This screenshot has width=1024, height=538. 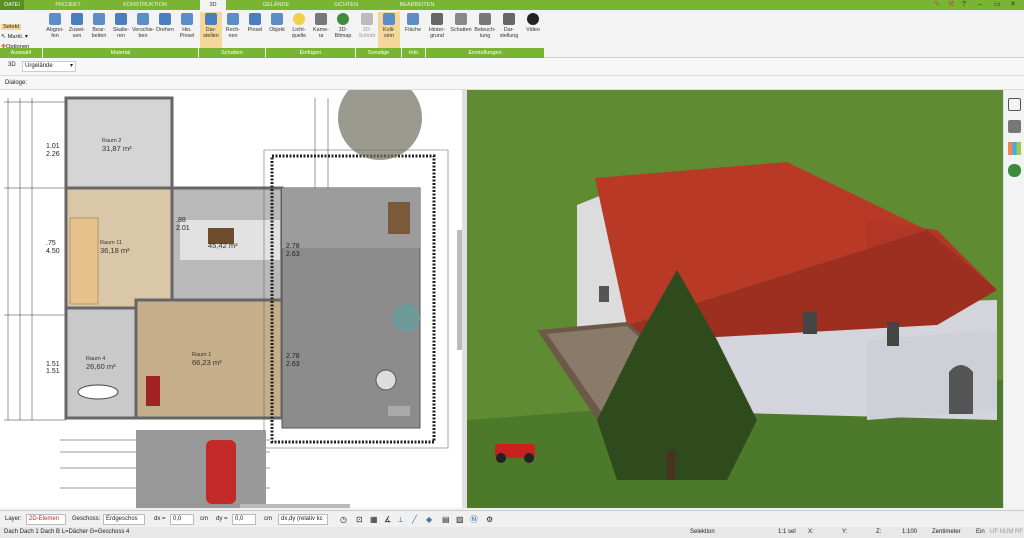 I want to click on area-button: Fläche, so click(x=413, y=31).